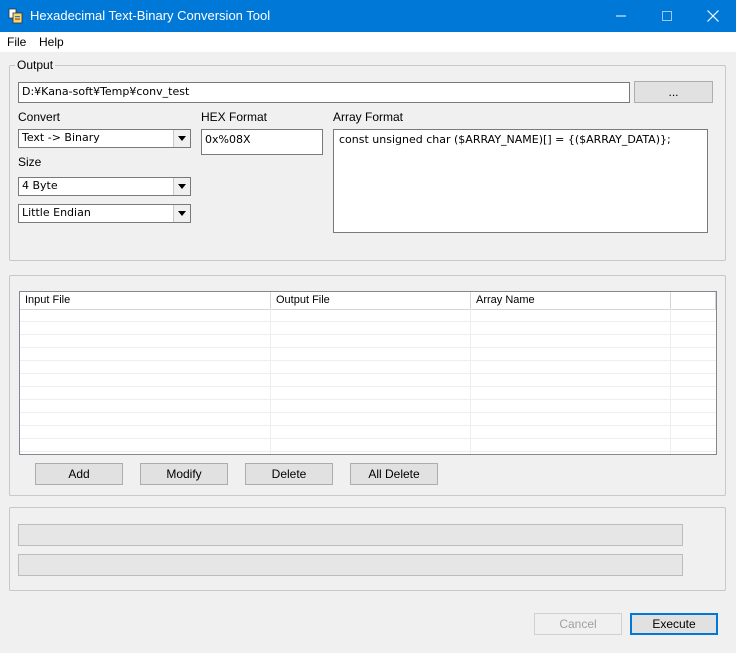  I want to click on size-select-value: 4 Byte, so click(40, 185).